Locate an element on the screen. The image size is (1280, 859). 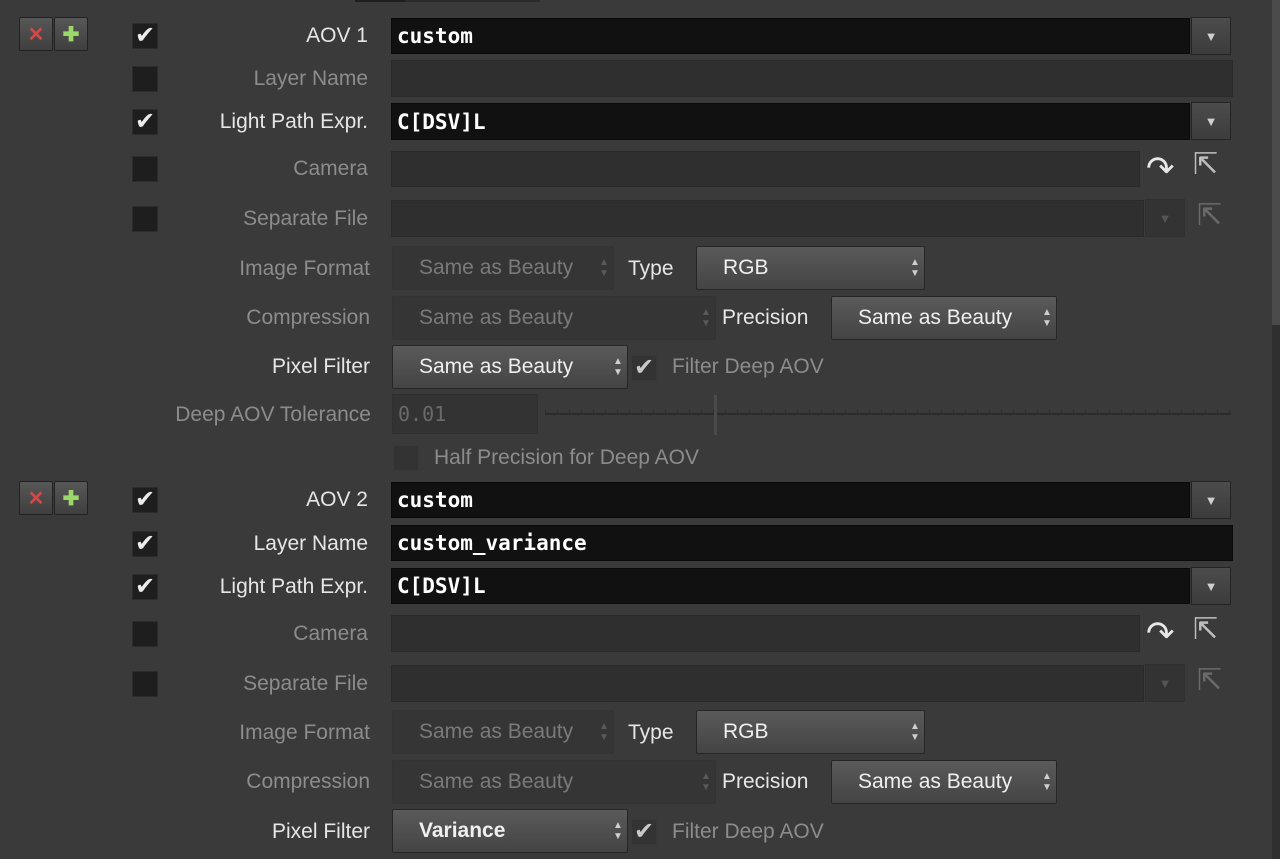
aov-2-type-label: Type is located at coordinates (651, 732).